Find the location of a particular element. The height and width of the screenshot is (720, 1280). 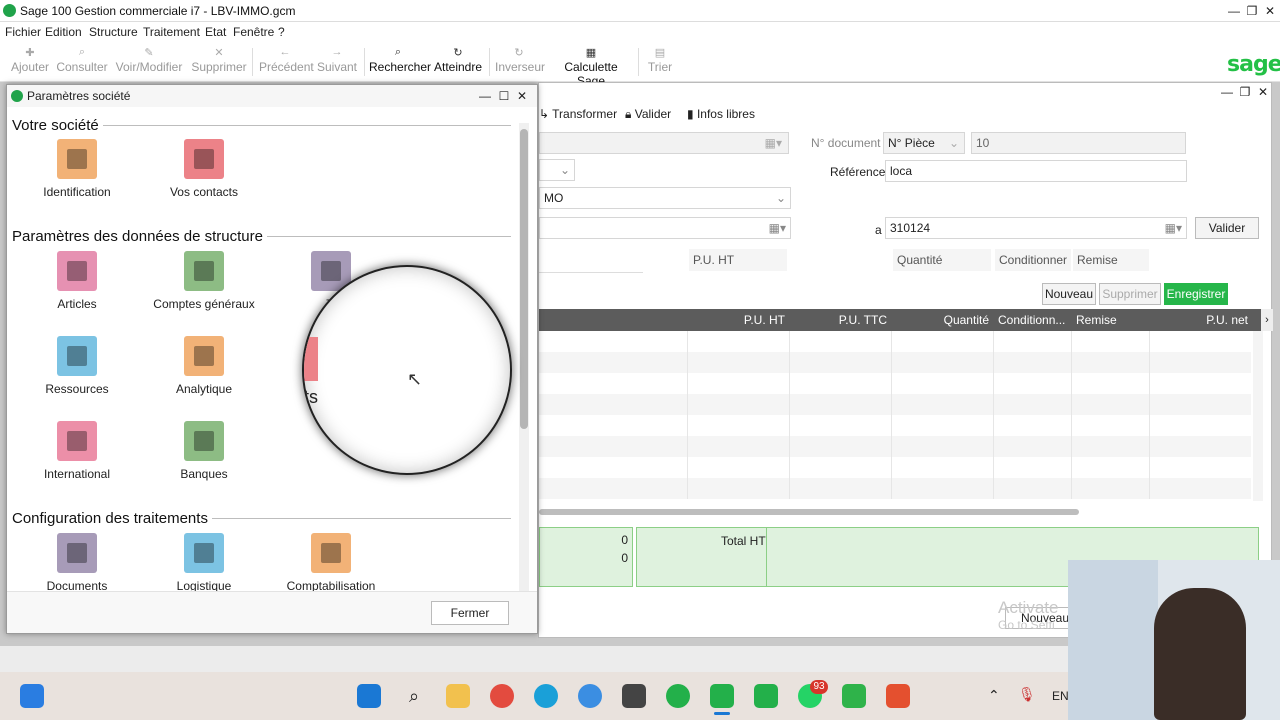

n-piece-select: N° Pièce ⌄ is located at coordinates (924, 143).